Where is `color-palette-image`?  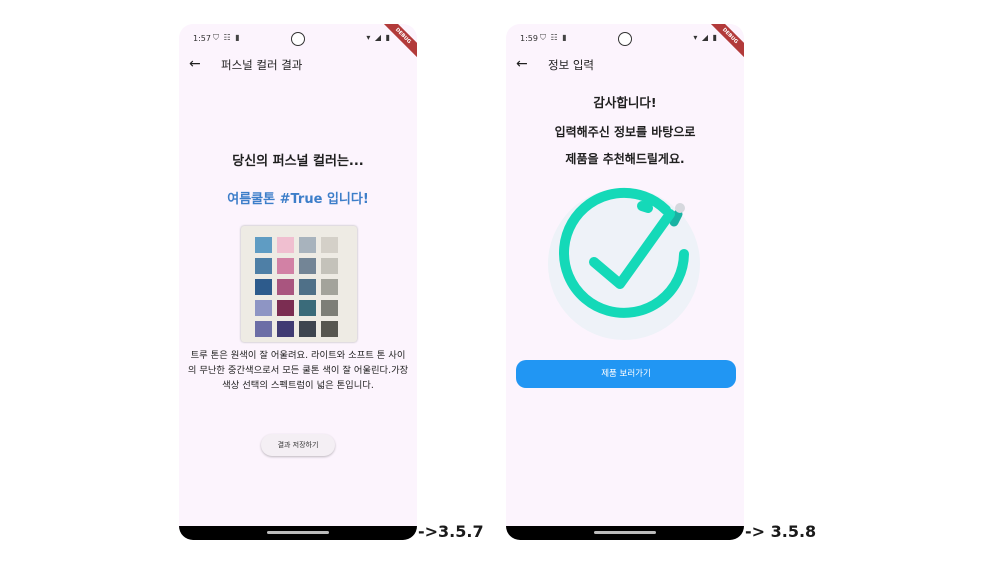
color-palette-image is located at coordinates (299, 284).